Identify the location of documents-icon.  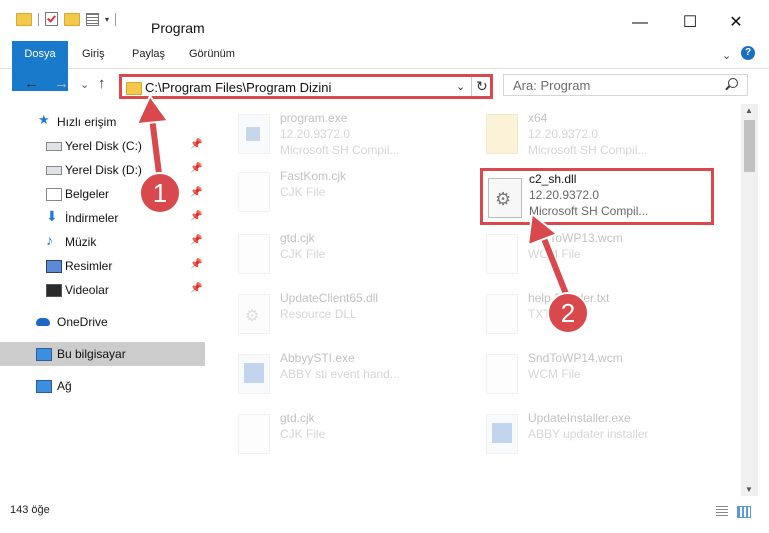
(54, 194).